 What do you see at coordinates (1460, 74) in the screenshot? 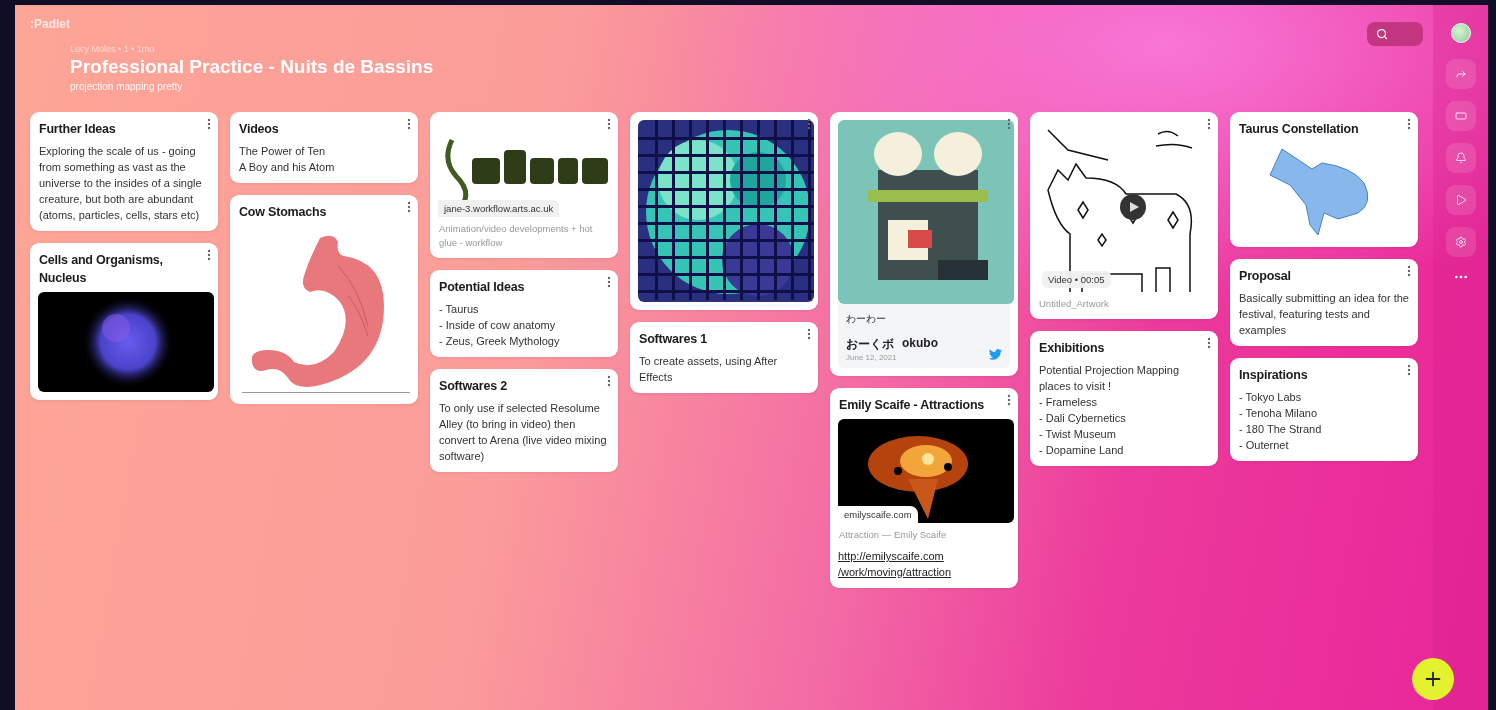
I see `share-icon` at bounding box center [1460, 74].